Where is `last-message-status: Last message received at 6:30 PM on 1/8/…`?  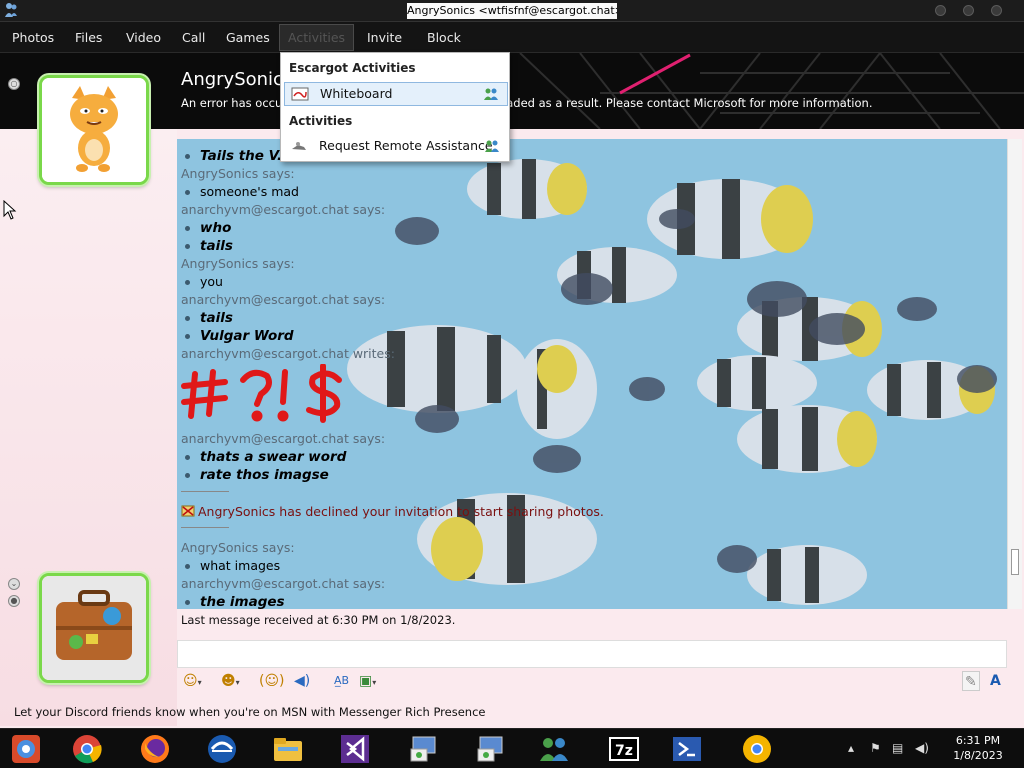 last-message-status: Last message received at 6:30 PM on 1/8/… is located at coordinates (318, 620).